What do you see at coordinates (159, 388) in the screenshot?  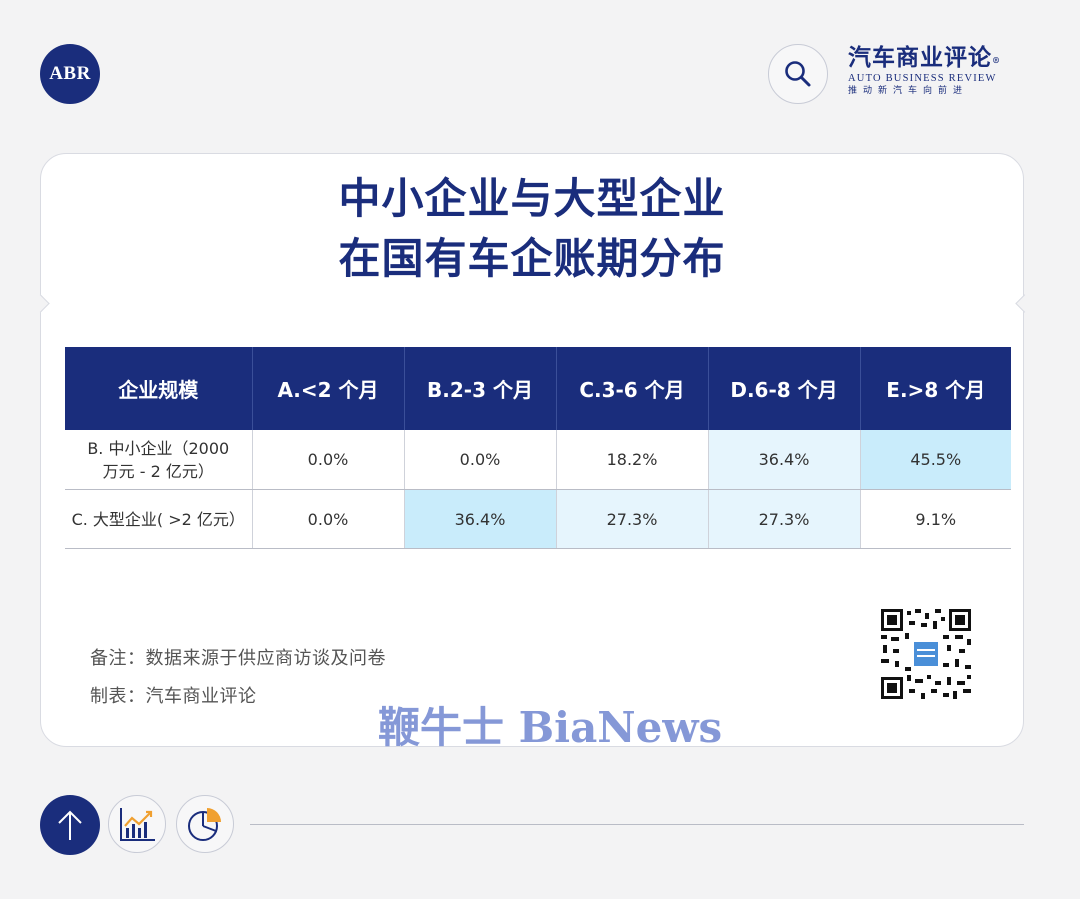 I see `header-company-size: 企业规模` at bounding box center [159, 388].